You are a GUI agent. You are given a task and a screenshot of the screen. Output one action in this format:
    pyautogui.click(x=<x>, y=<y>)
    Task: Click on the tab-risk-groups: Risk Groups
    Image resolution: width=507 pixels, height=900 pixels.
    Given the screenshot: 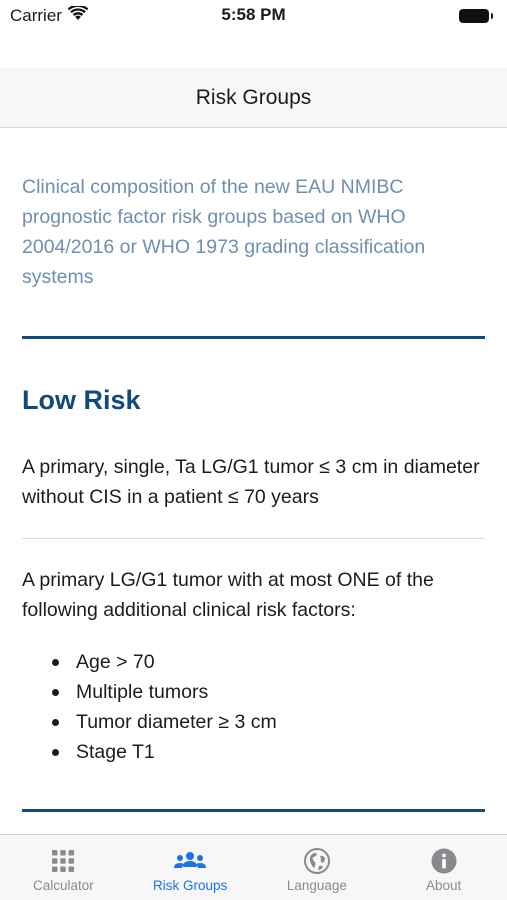 What is the action you would take?
    pyautogui.click(x=190, y=867)
    